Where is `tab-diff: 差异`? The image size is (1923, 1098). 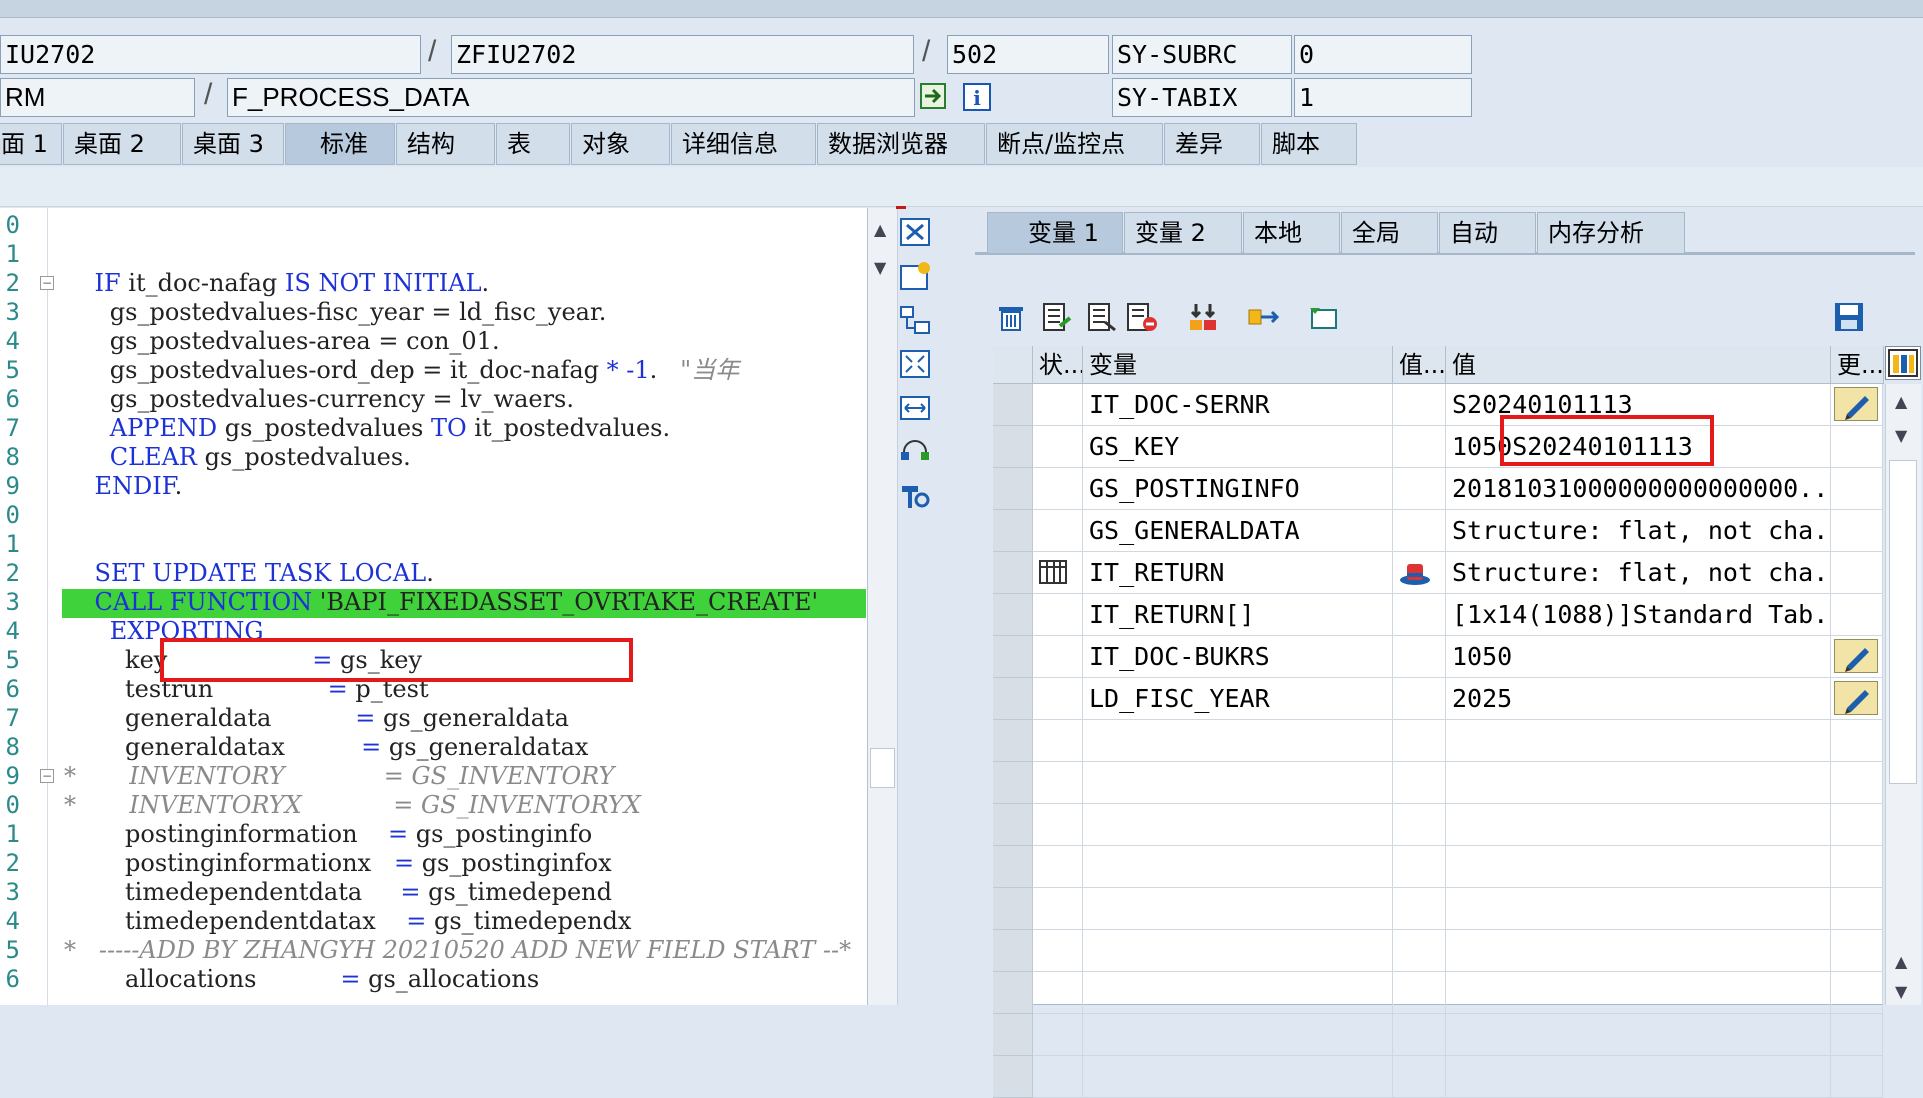 tab-diff: 差异 is located at coordinates (1212, 144).